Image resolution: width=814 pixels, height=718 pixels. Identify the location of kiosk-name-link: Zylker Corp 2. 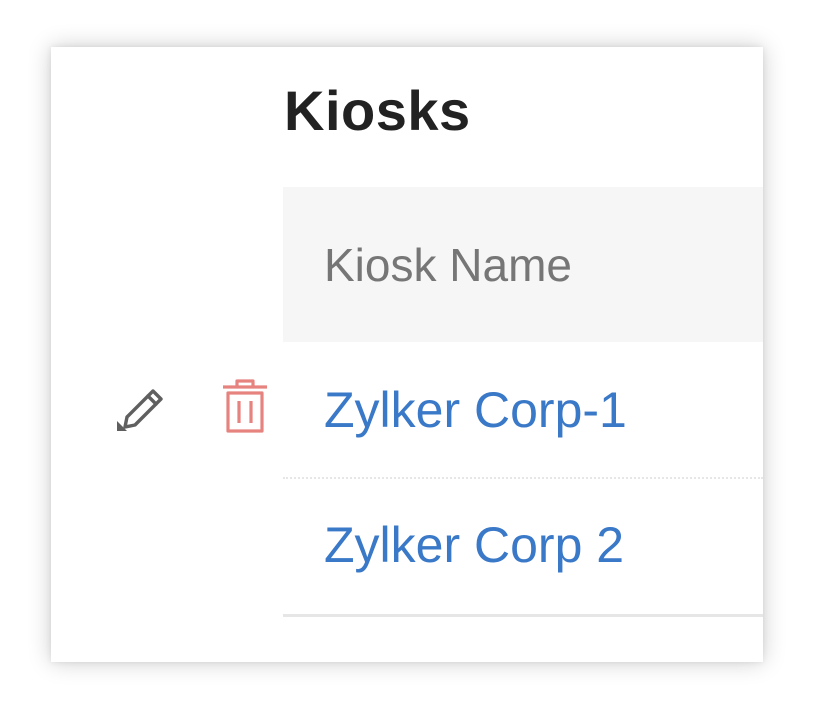
(474, 545).